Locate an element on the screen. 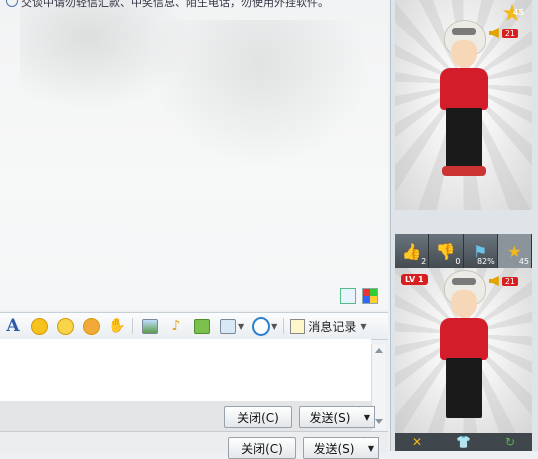  message-input is located at coordinates (185, 370).